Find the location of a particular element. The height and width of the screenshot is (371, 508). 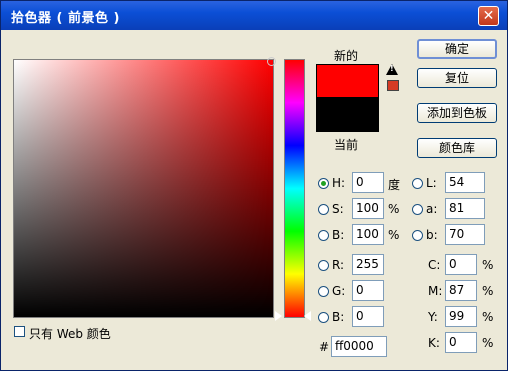

y-unit: % is located at coordinates (488, 317).